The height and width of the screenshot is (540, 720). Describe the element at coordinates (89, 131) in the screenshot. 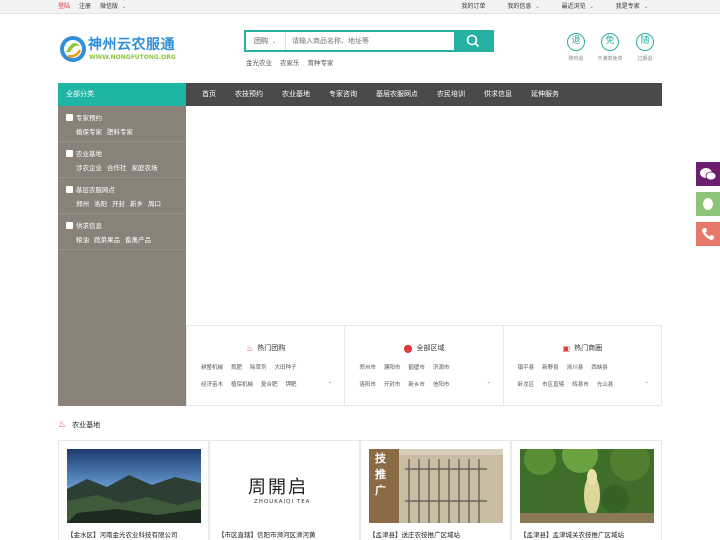

I see `sidebar-link: 植保专家` at that location.